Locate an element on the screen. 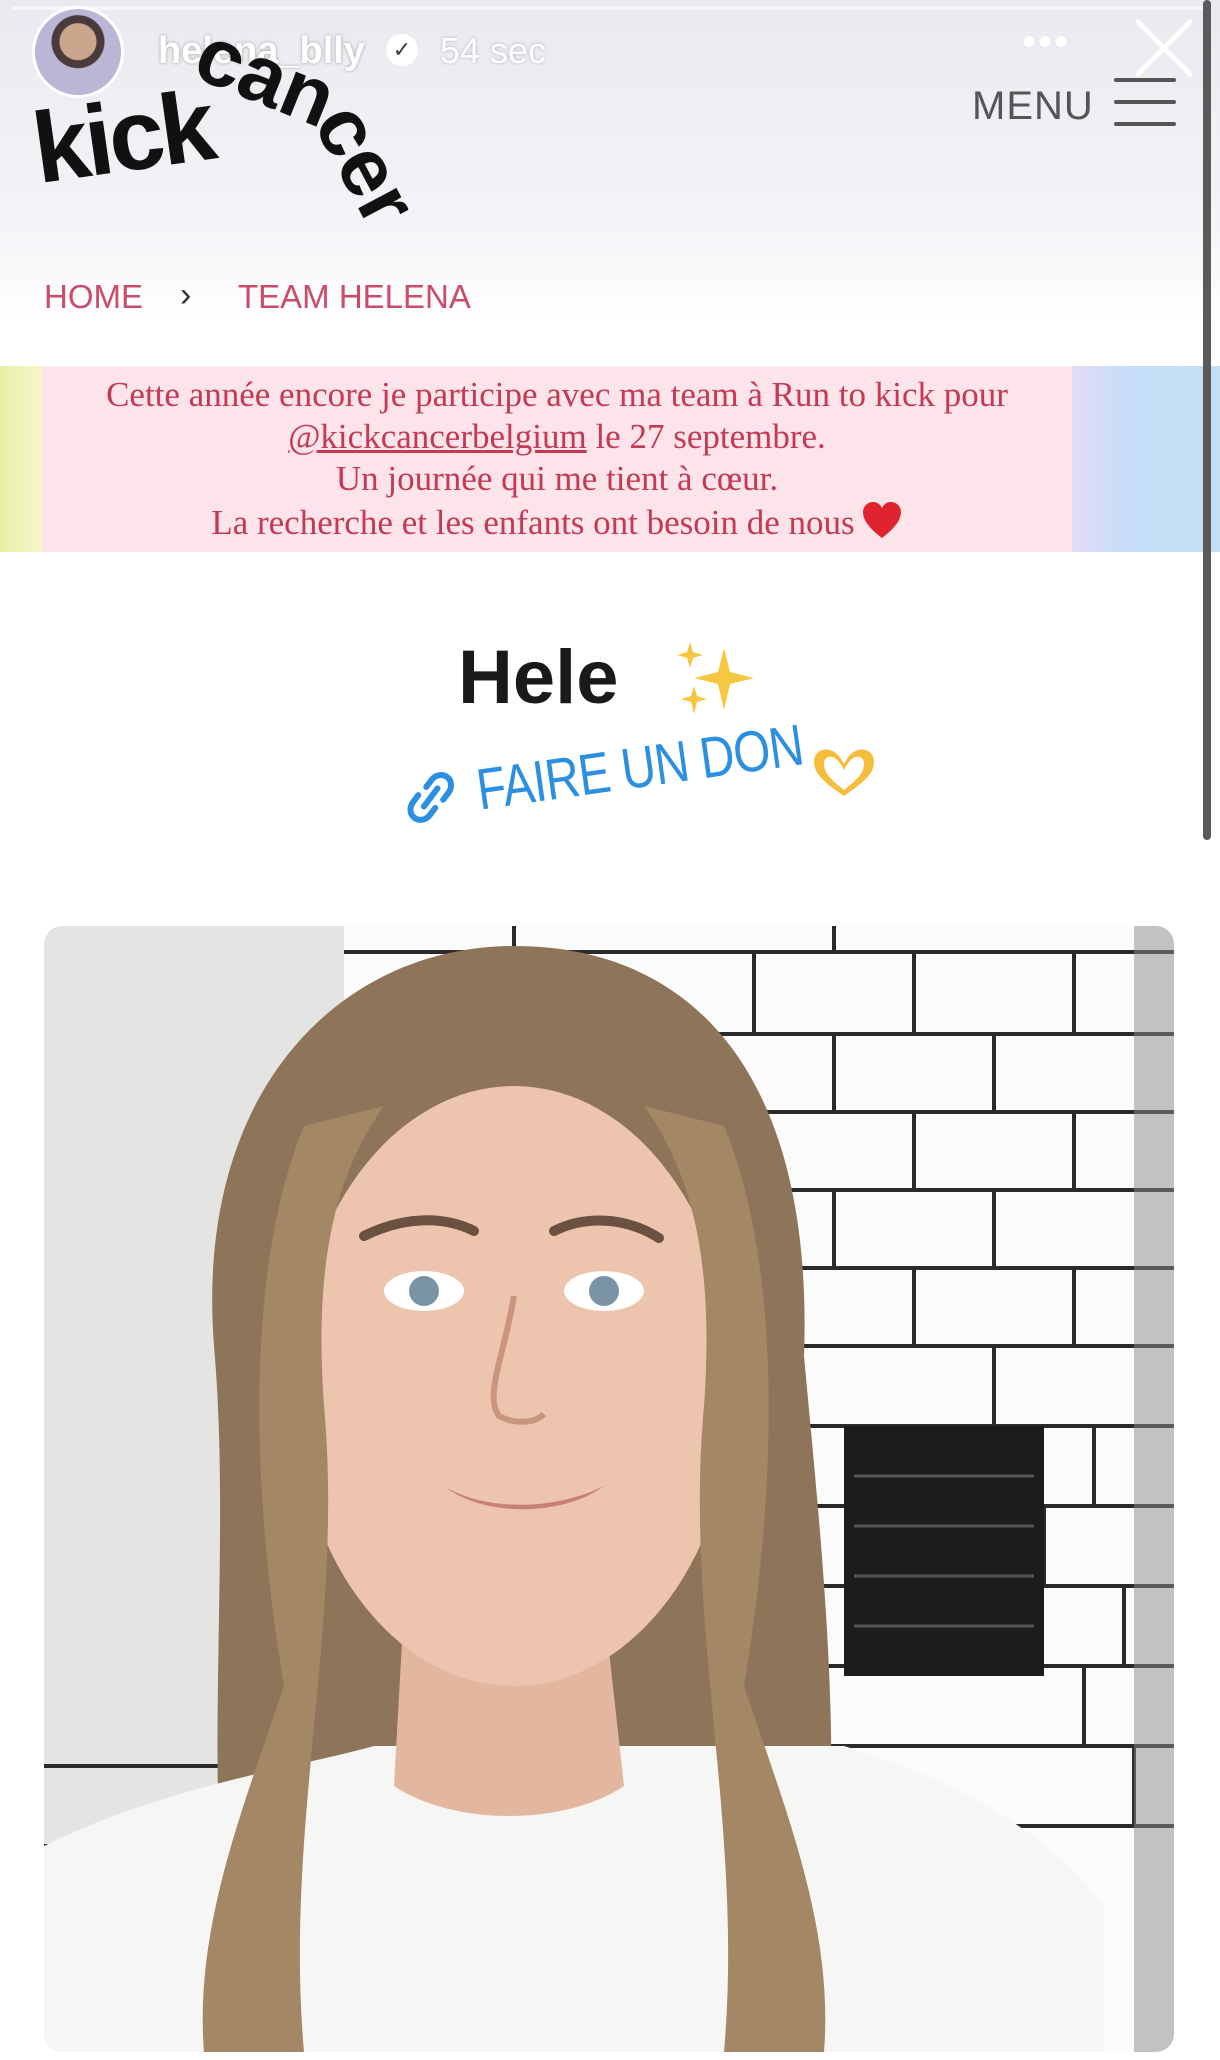 The height and width of the screenshot is (2060, 1220). more-horizontal-icon: ••• is located at coordinates (1046, 42).